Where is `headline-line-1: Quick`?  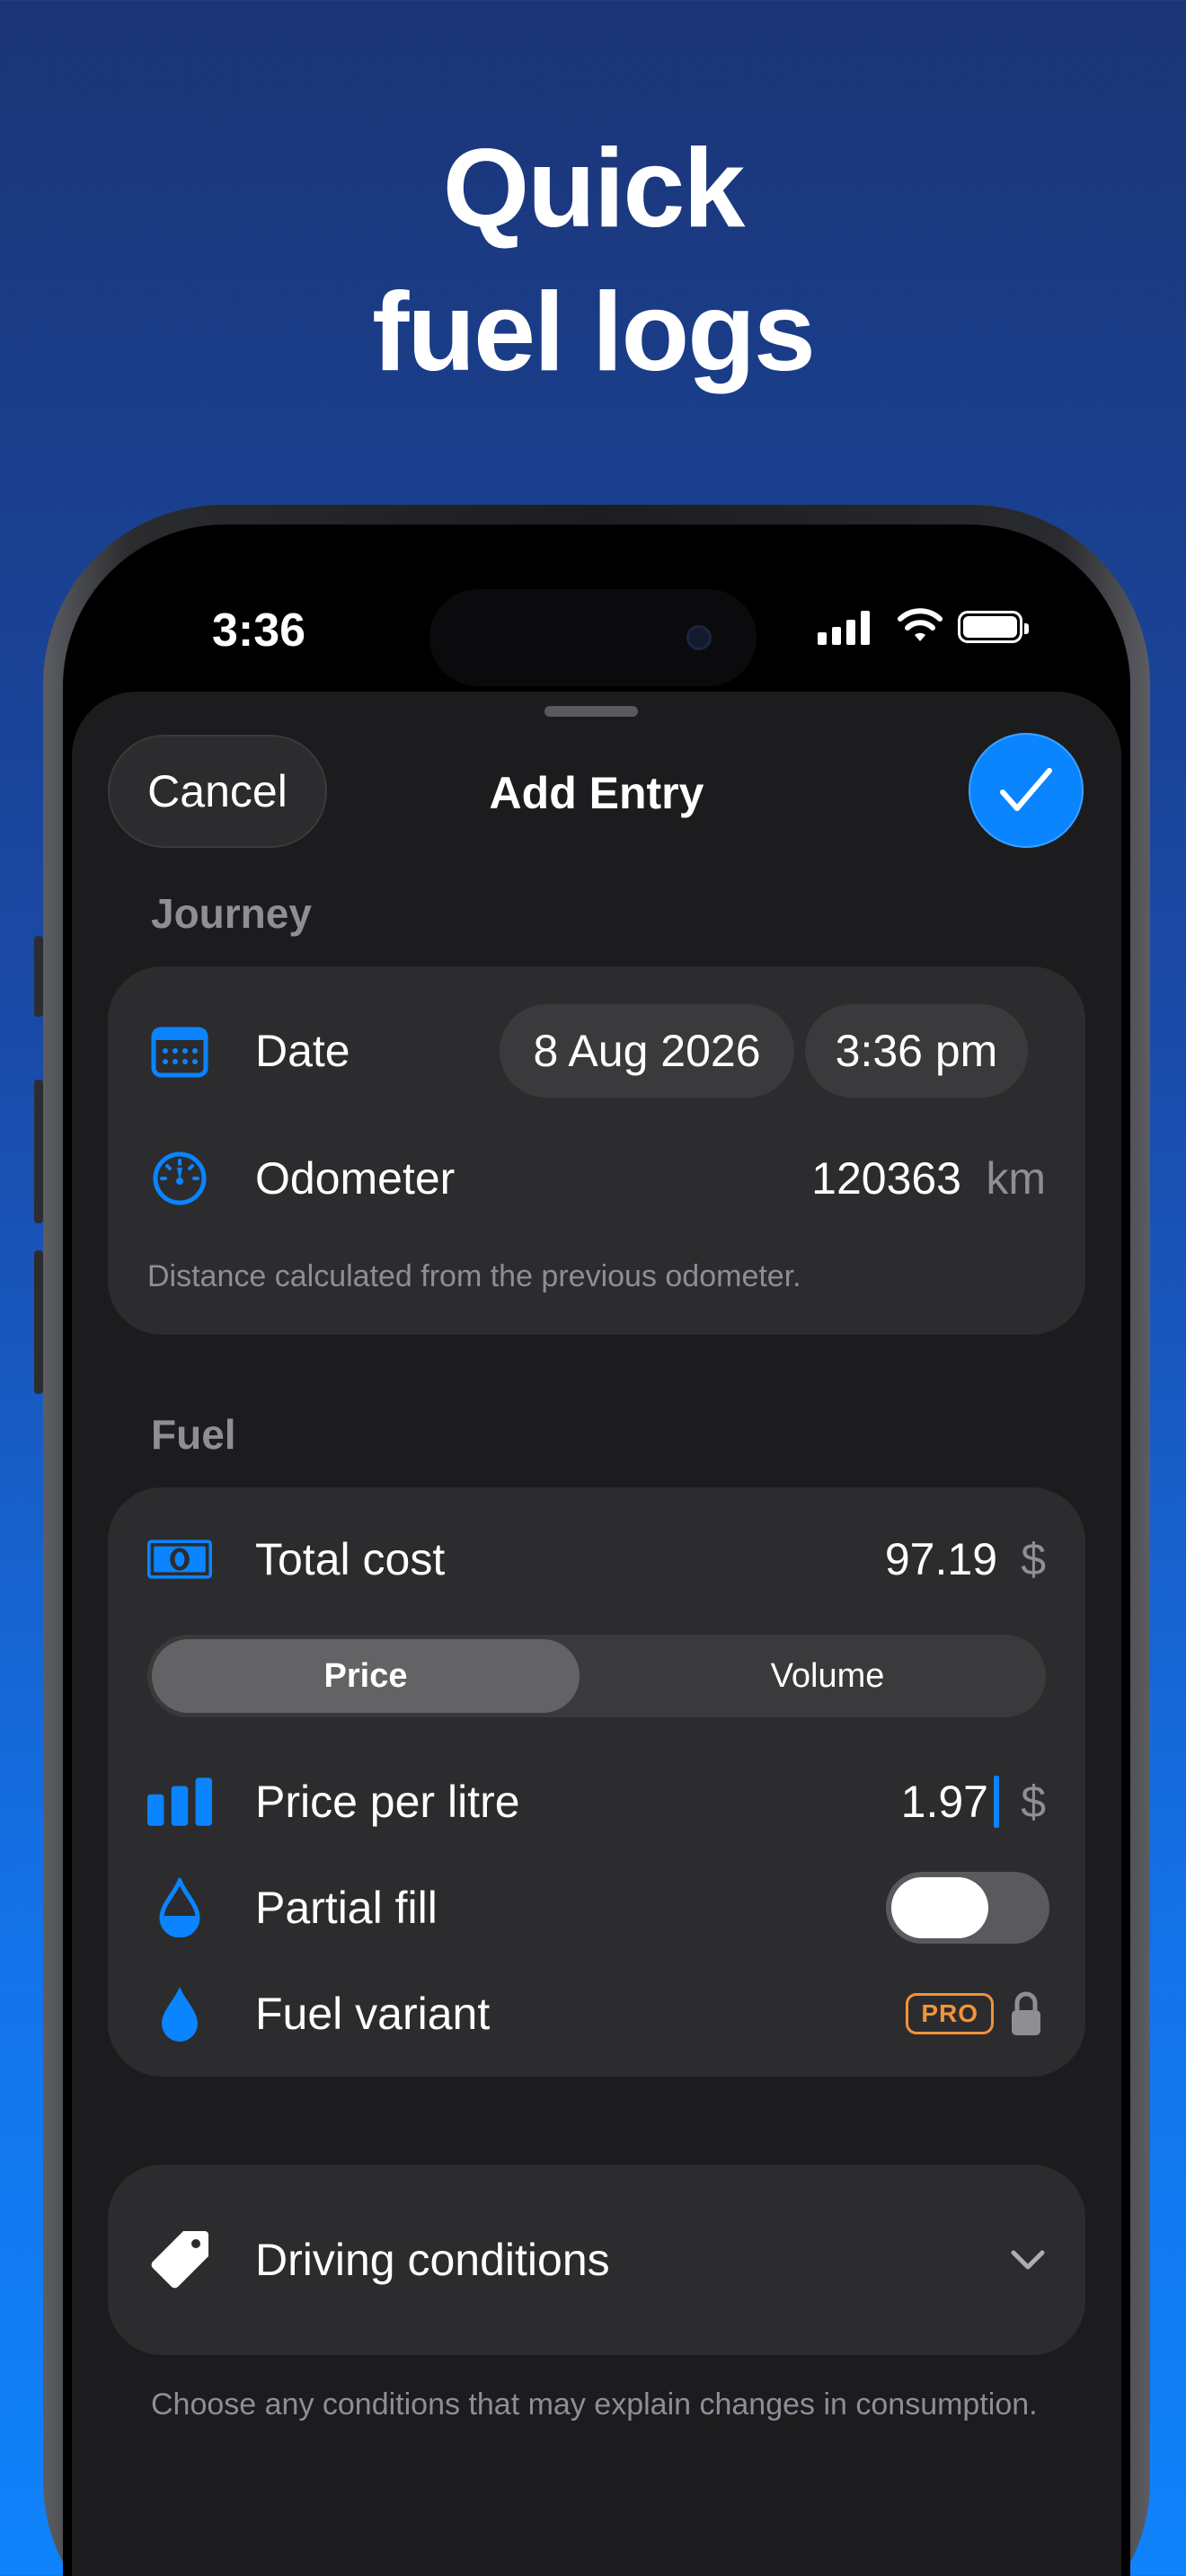
headline-line-1: Quick is located at coordinates (594, 189).